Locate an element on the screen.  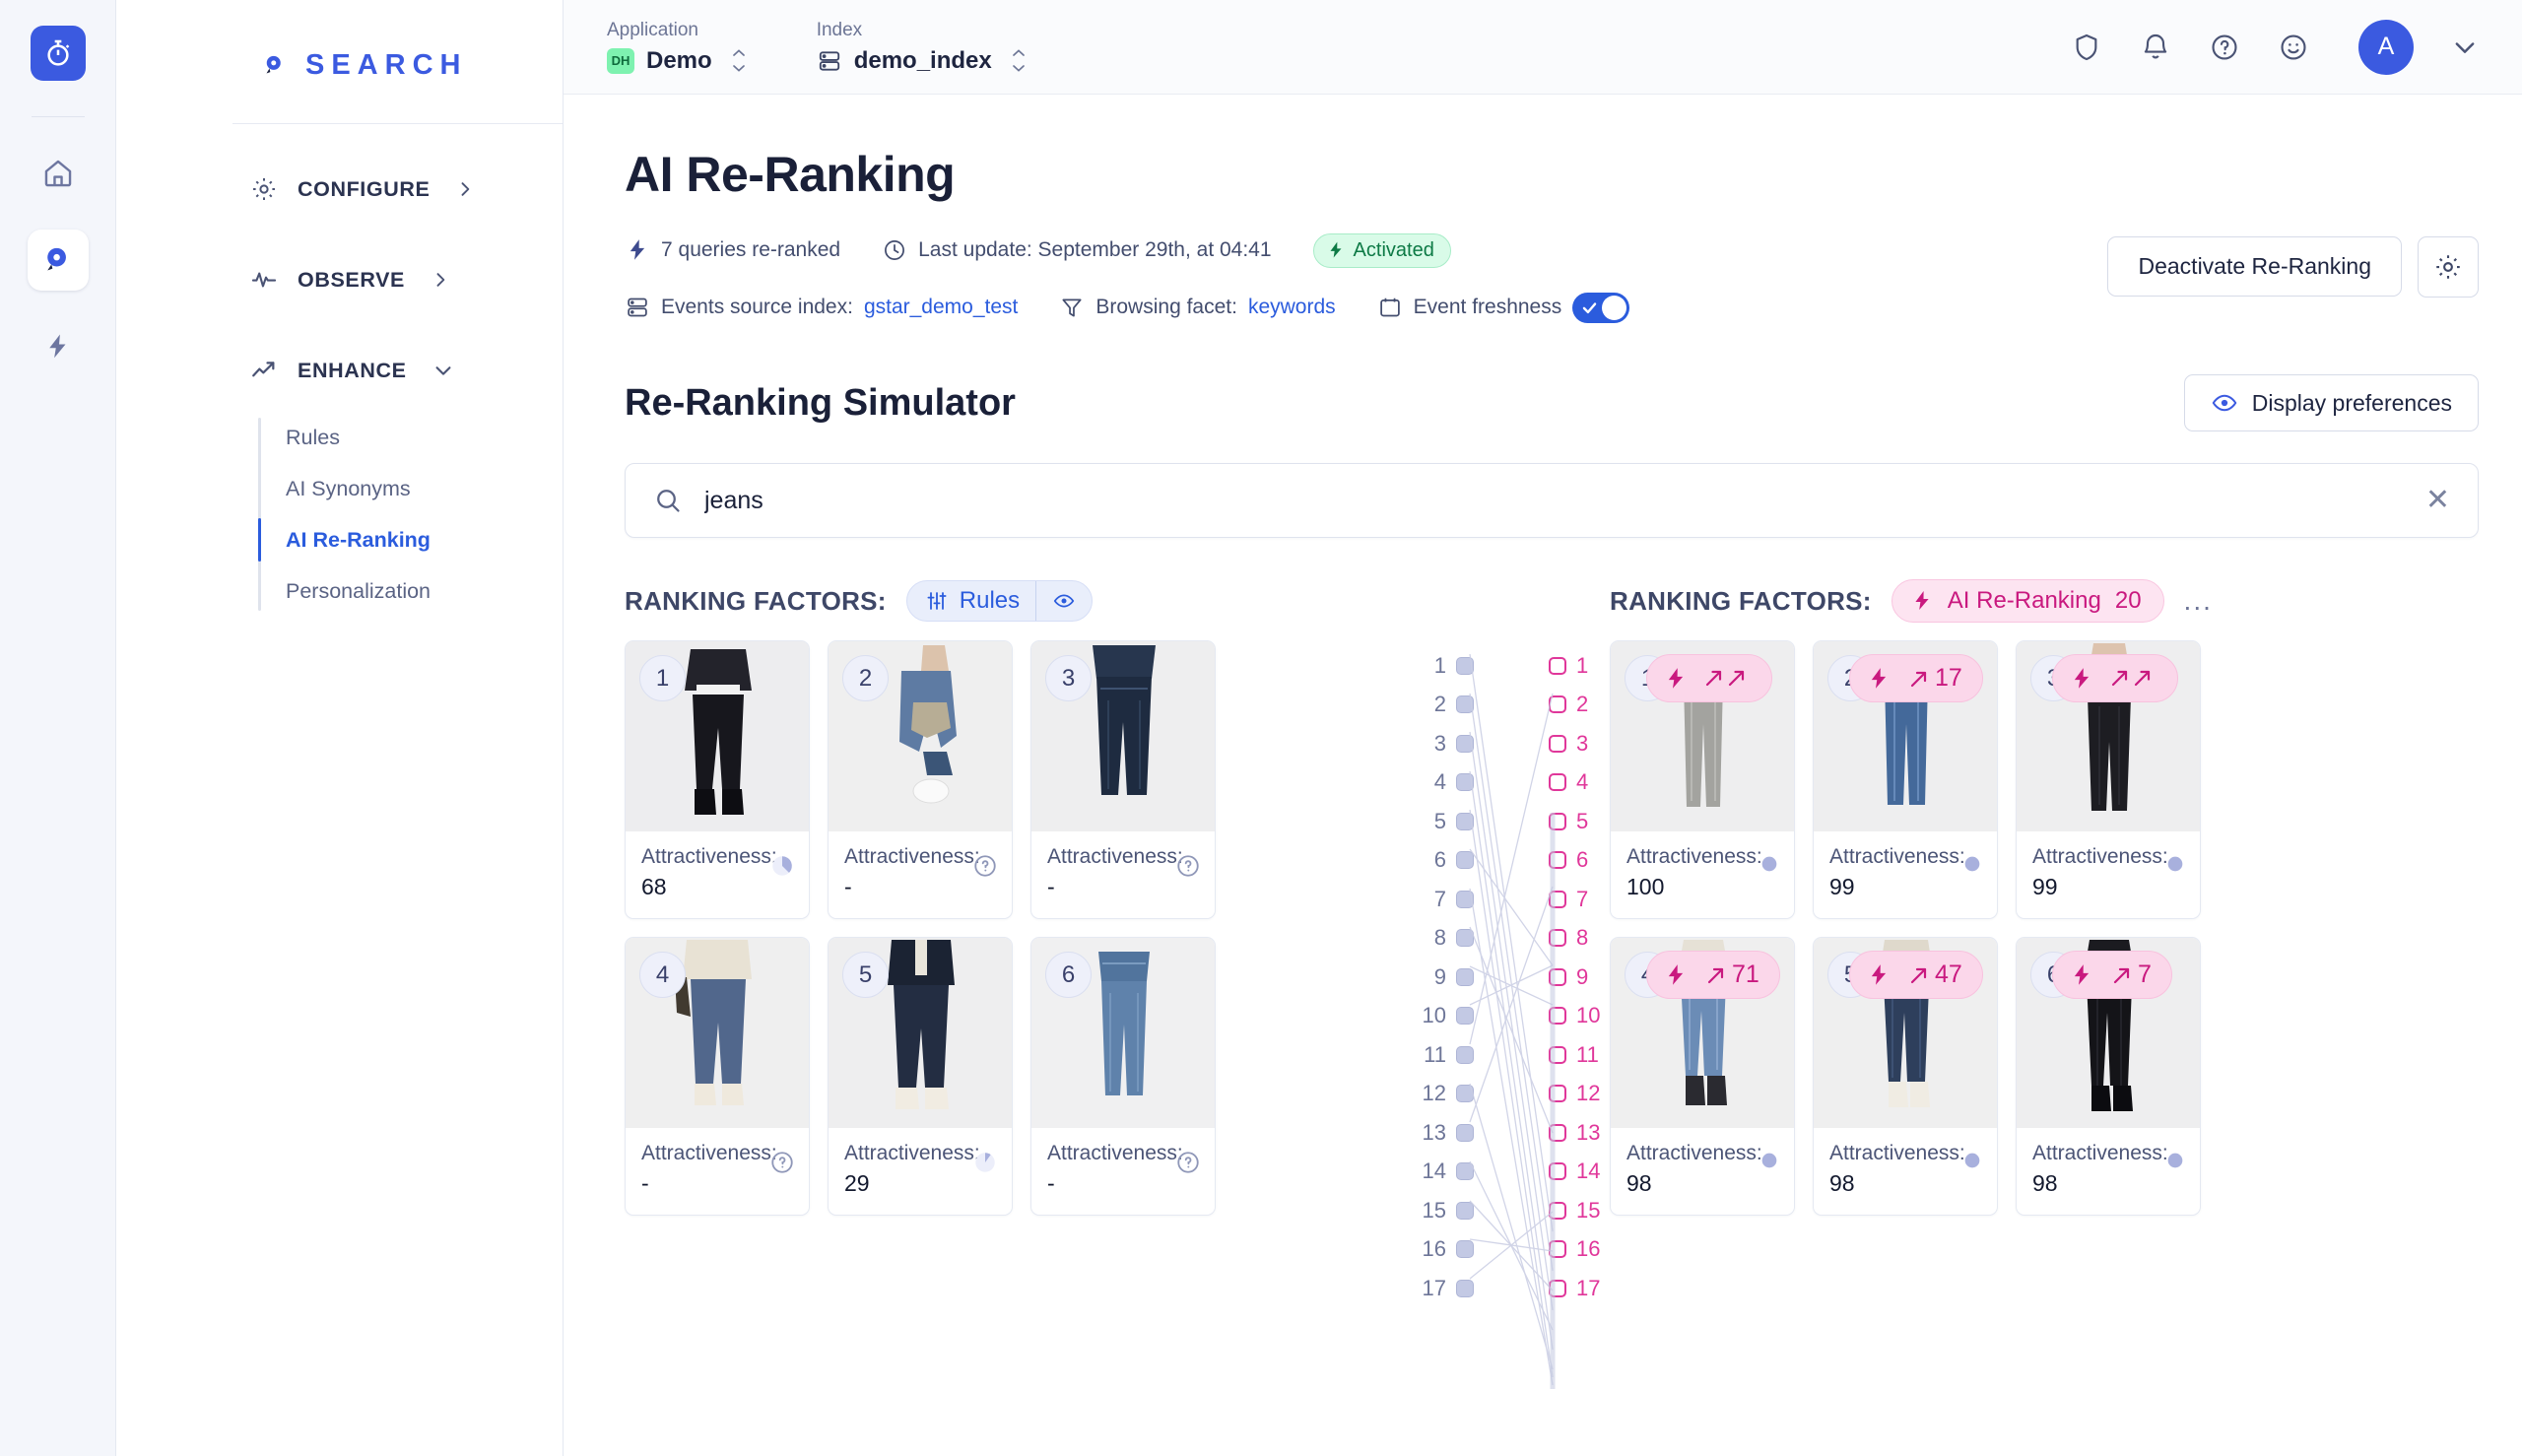
search-icon is located at coordinates (668, 501).